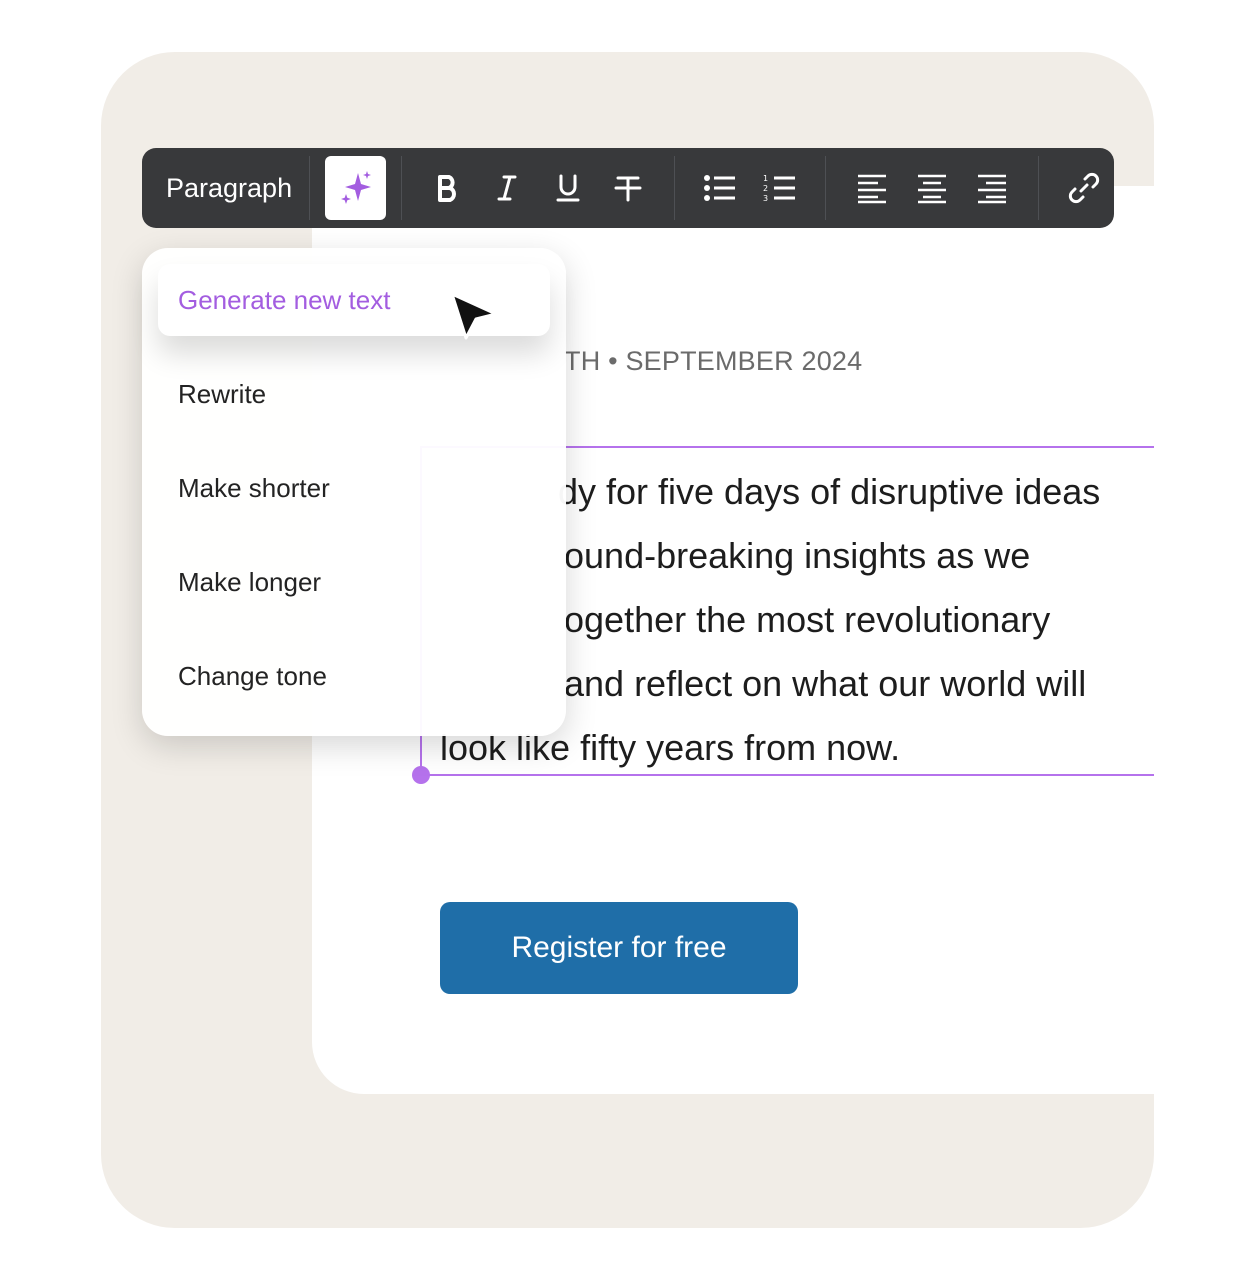  I want to click on bold-button, so click(447, 188).